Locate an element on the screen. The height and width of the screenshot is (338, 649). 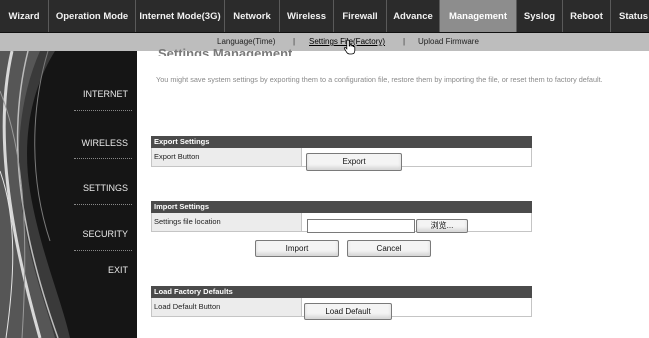
sidebar-item-wireless: WIRELESS is located at coordinates (102, 143).